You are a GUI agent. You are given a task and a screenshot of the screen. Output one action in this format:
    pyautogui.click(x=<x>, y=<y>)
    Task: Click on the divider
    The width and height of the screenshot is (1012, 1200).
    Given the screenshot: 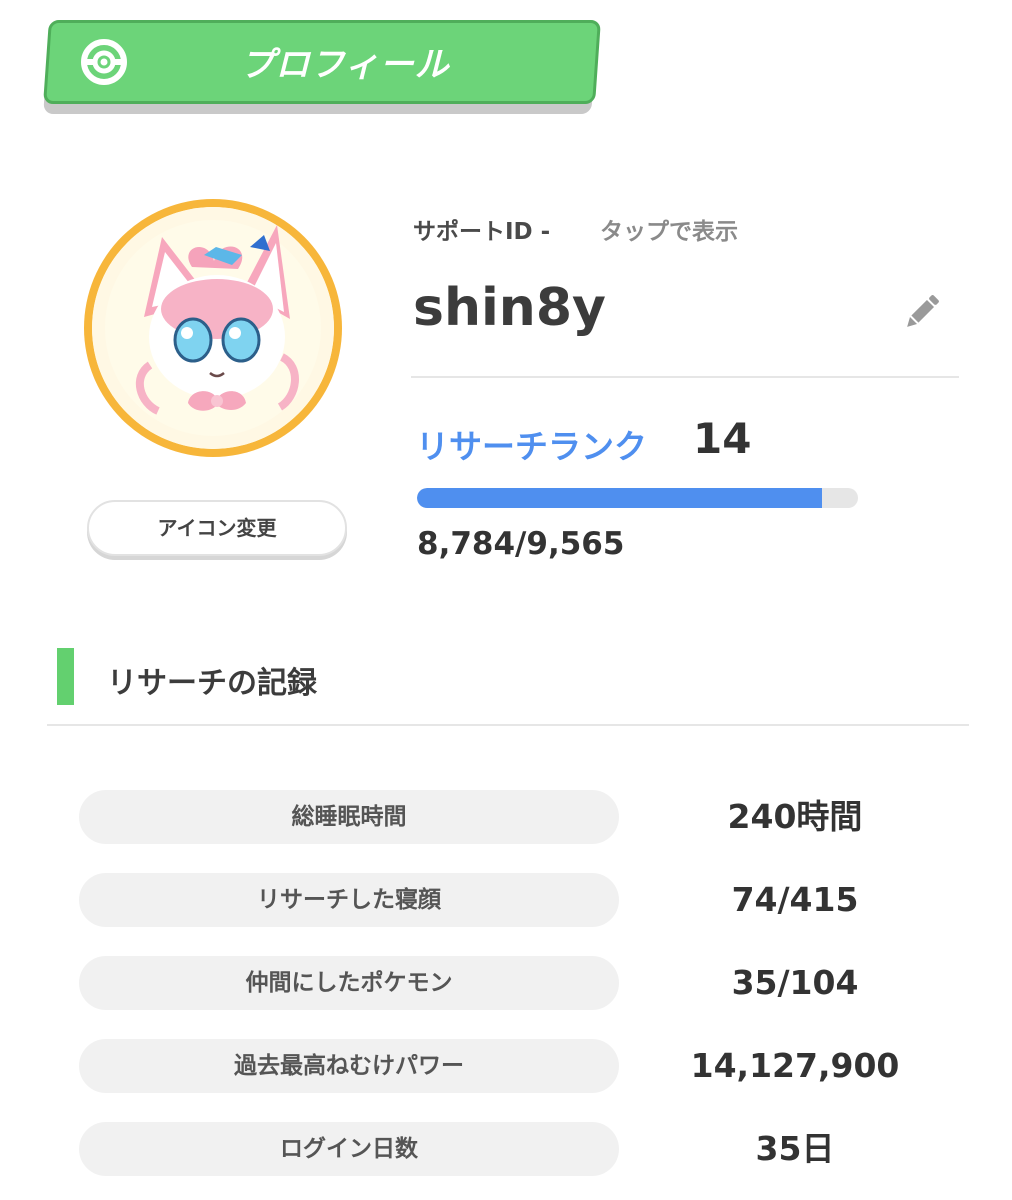 What is the action you would take?
    pyautogui.click(x=685, y=377)
    